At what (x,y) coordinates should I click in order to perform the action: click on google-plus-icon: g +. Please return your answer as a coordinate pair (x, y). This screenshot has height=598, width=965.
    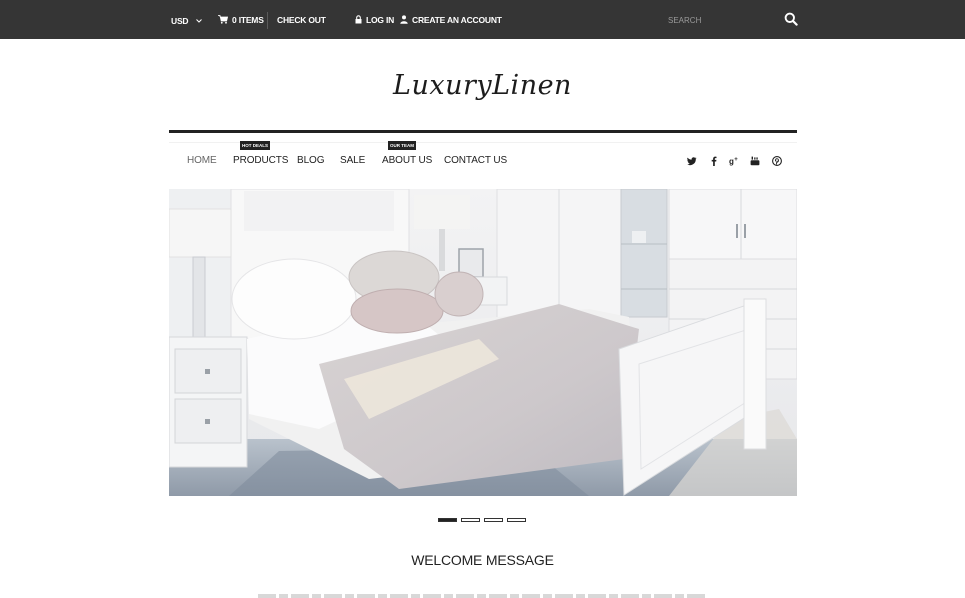
    Looking at the image, I should click on (735, 159).